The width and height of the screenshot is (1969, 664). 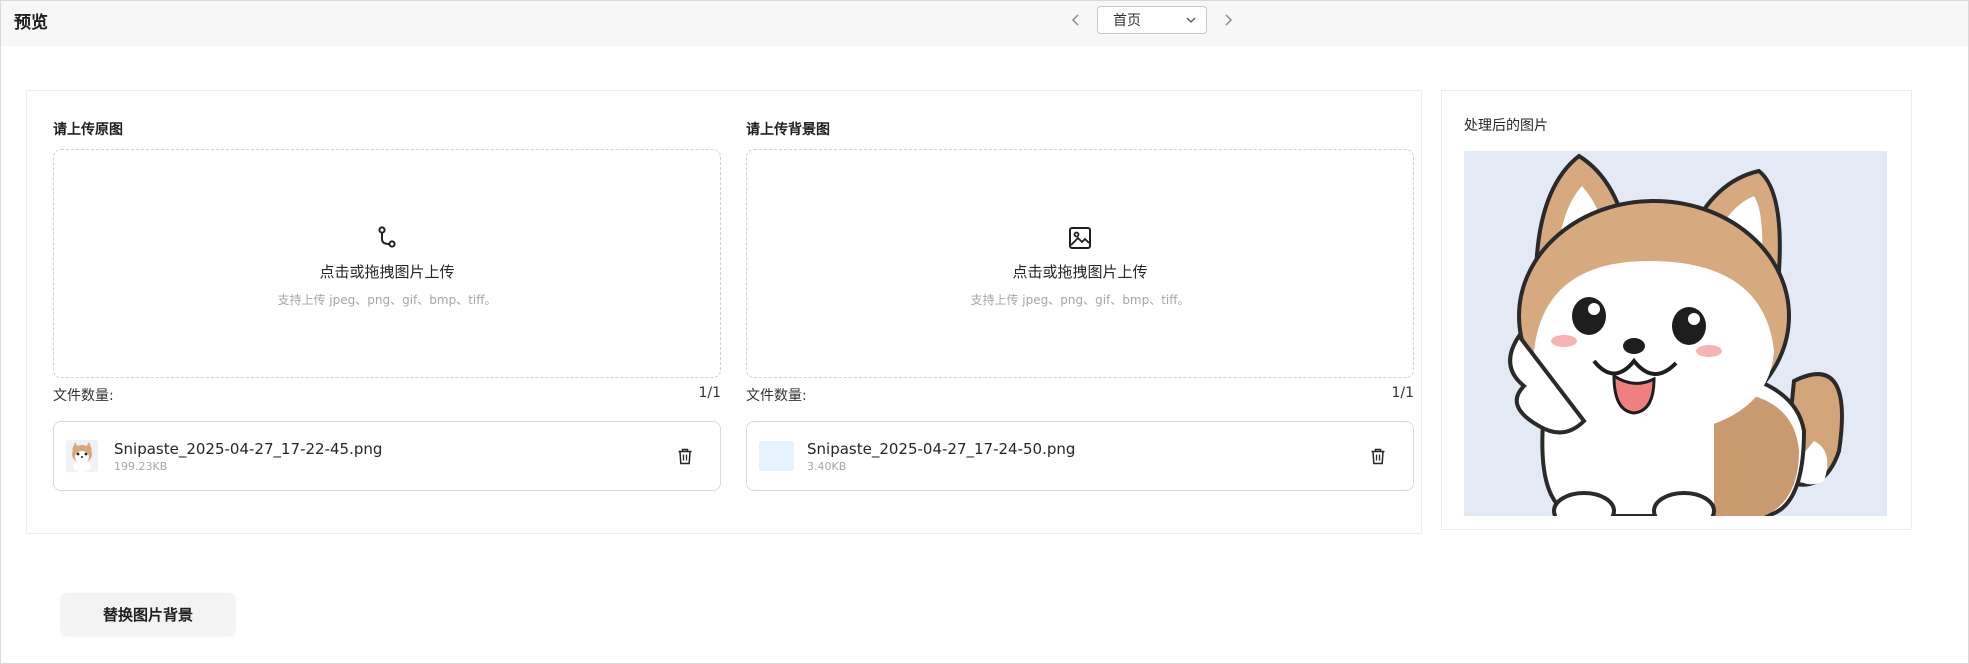 I want to click on upload-original-file-name: Snipaste_2025-04-27_17-22-45.png, so click(x=248, y=448).